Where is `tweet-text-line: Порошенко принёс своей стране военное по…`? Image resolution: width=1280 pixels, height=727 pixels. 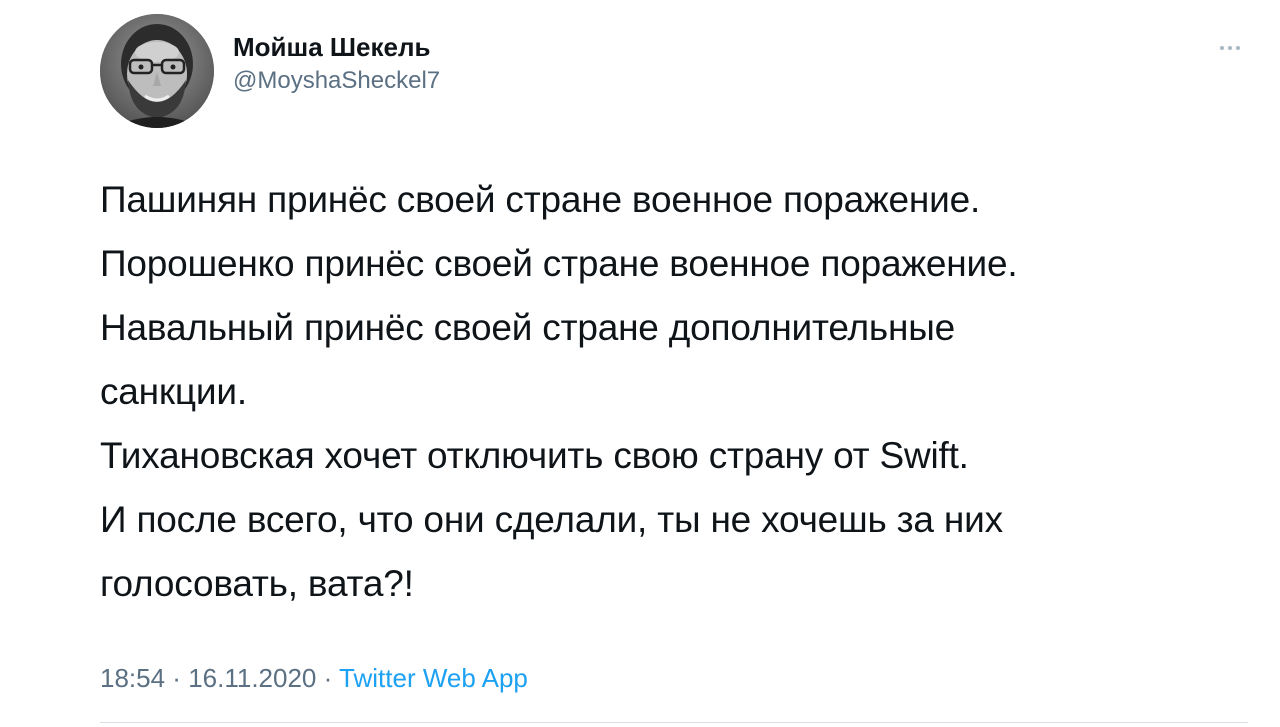
tweet-text-line: Порошенко принёс своей стране военное по… is located at coordinates (559, 263).